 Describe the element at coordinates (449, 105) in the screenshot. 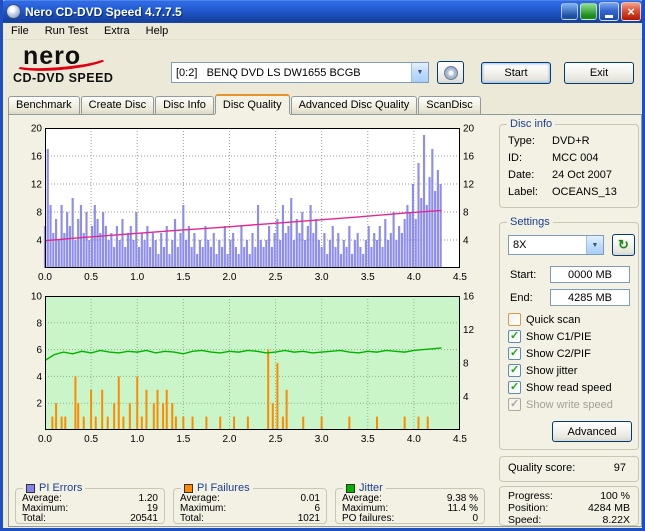

I see `tab-scandisc: ScanDisc` at that location.